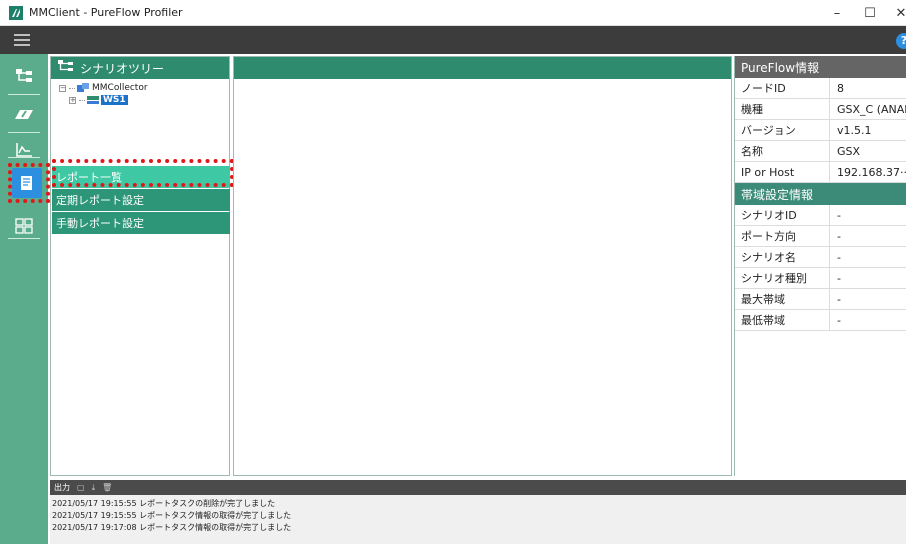 The width and height of the screenshot is (906, 544). Describe the element at coordinates (871, 109) in the screenshot. I see `info-value: GSX_C (ANALY` at that location.